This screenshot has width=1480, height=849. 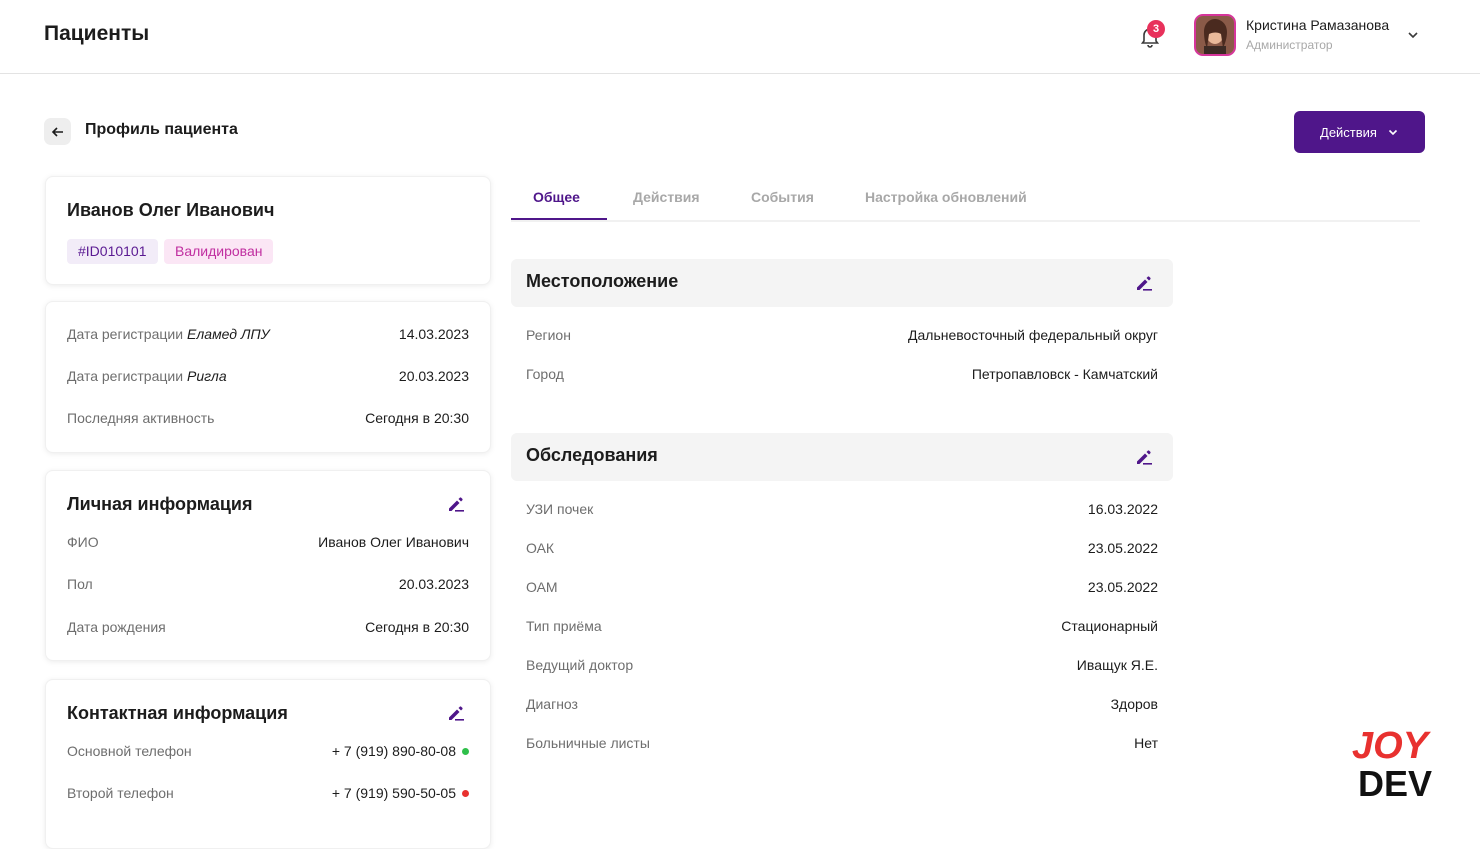 What do you see at coordinates (171, 210) in the screenshot?
I see `patient-name: Иванов Олег Иванович` at bounding box center [171, 210].